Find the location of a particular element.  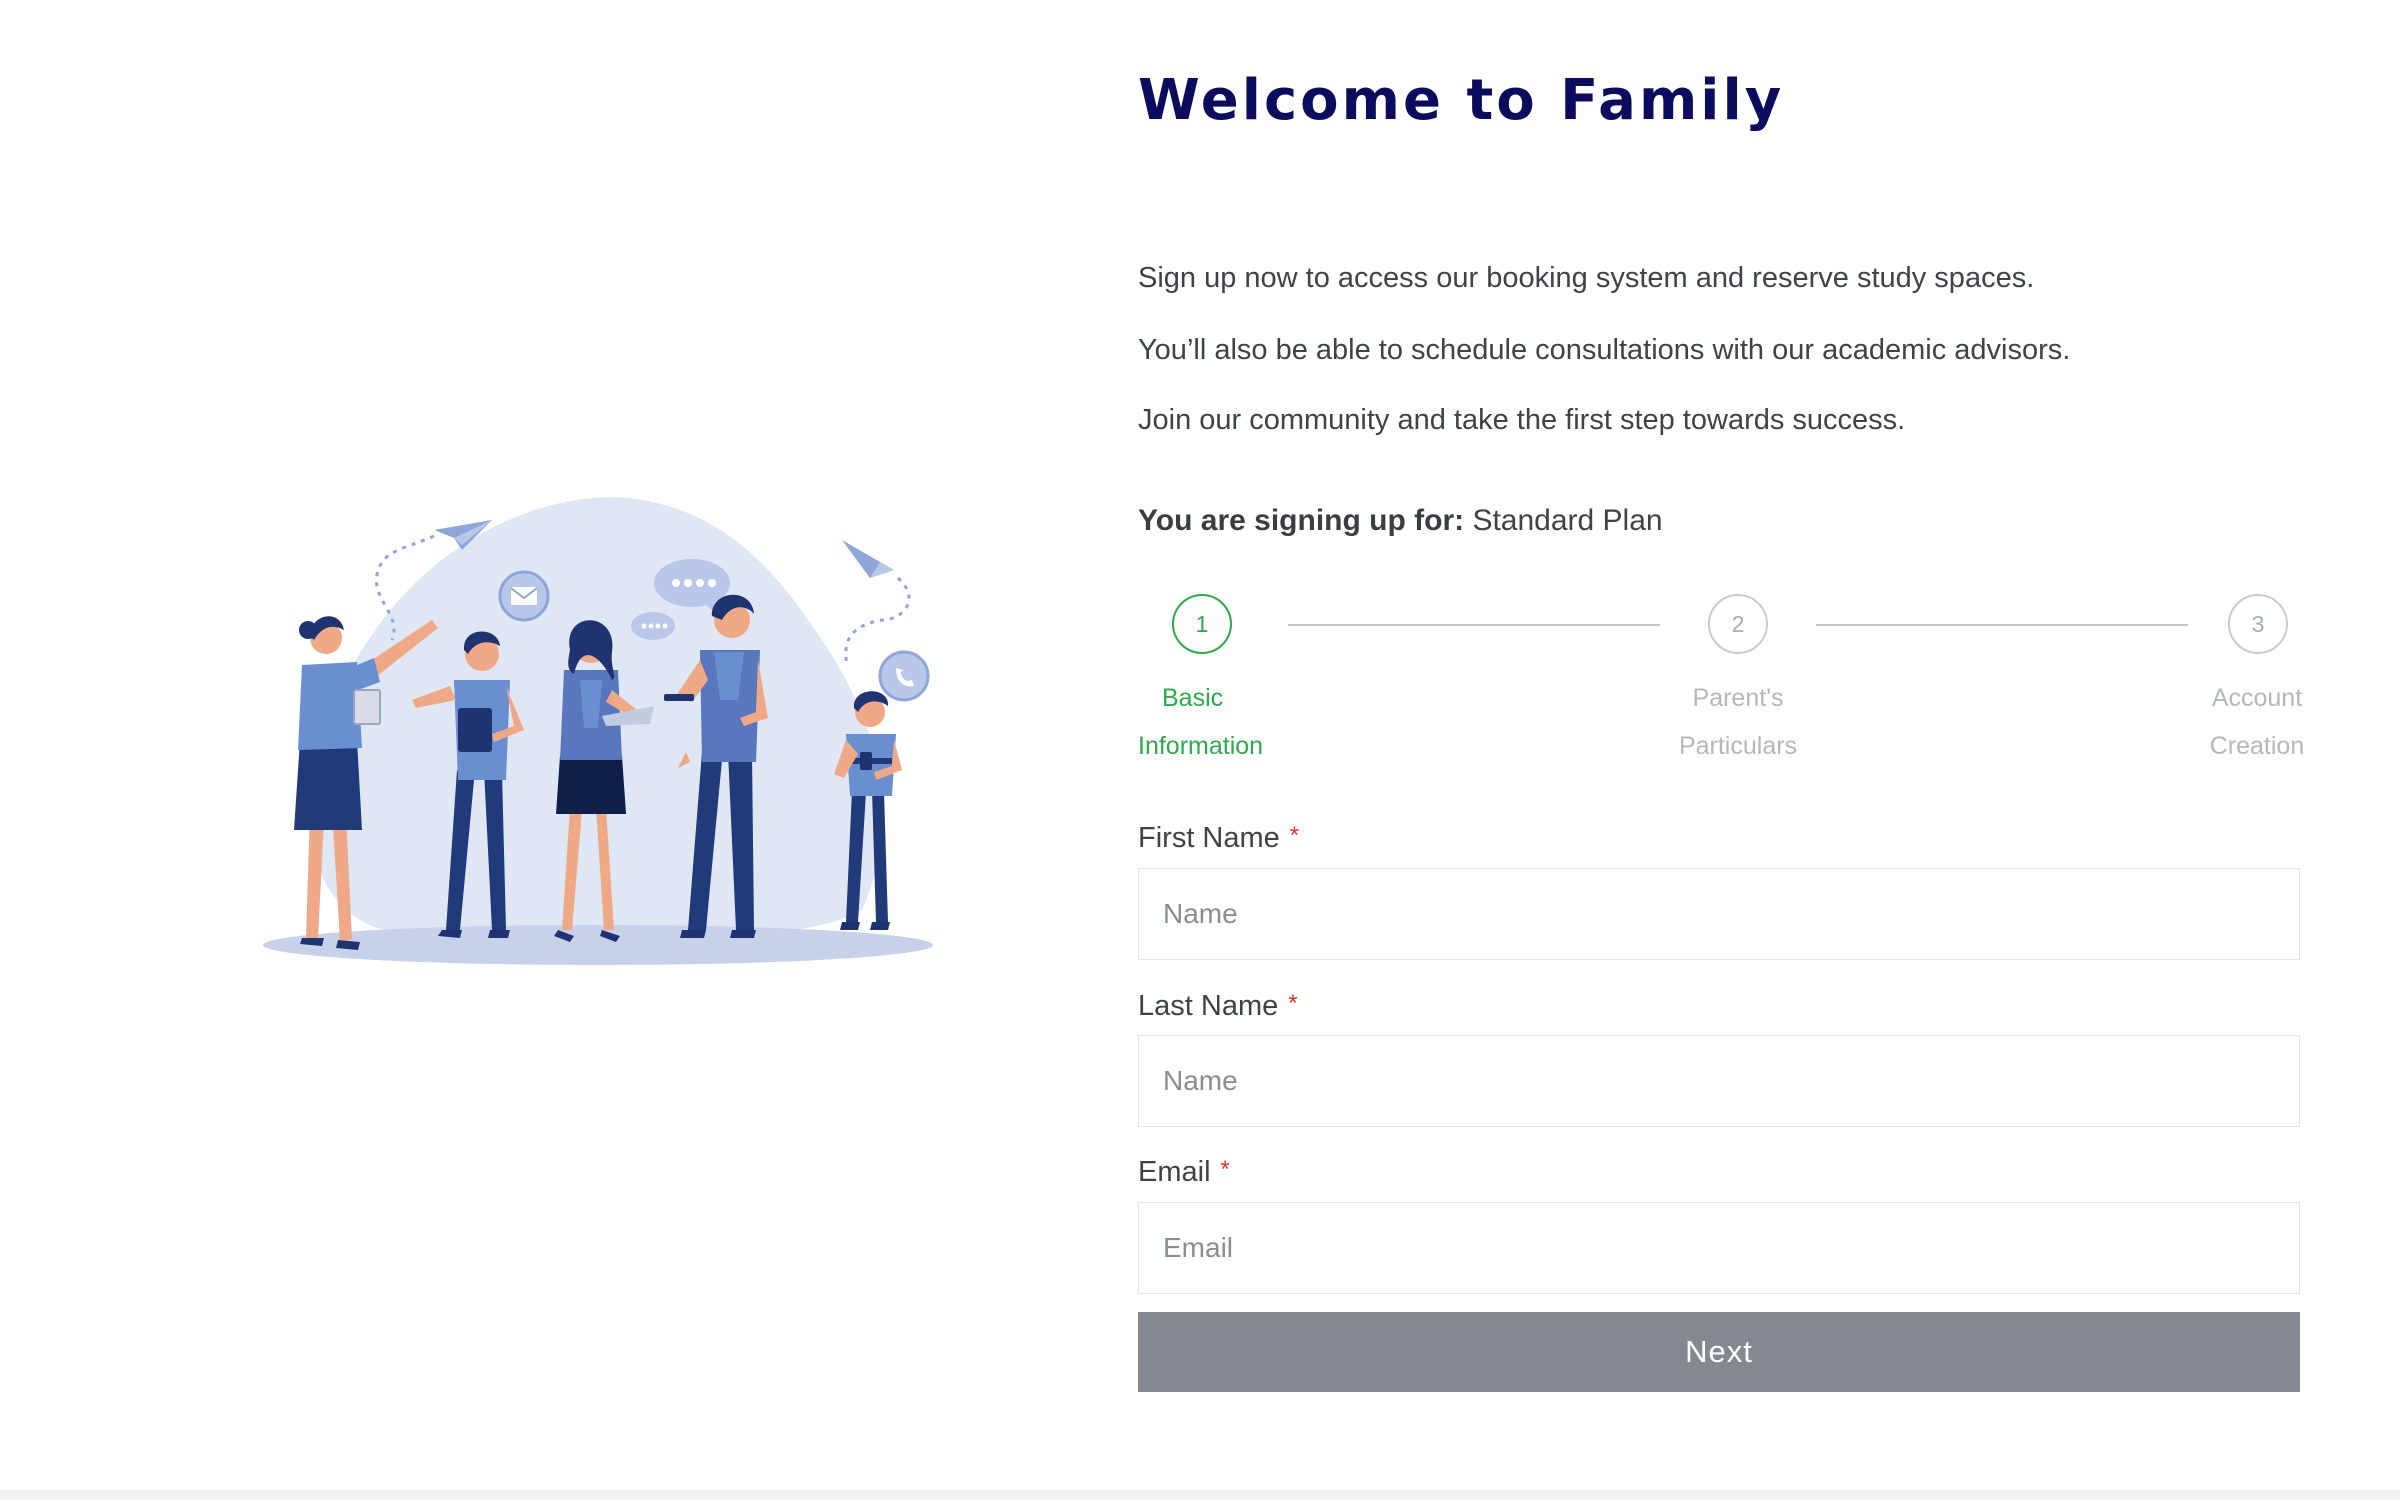

email-input is located at coordinates (1719, 1248).